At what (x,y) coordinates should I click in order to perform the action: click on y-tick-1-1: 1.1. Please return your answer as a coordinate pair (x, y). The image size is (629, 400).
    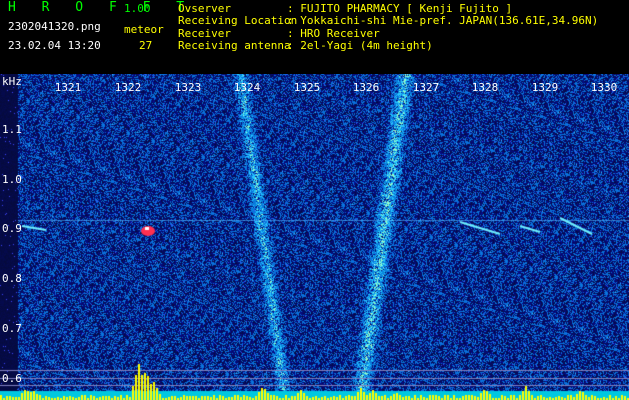
    Looking at the image, I should click on (12, 129).